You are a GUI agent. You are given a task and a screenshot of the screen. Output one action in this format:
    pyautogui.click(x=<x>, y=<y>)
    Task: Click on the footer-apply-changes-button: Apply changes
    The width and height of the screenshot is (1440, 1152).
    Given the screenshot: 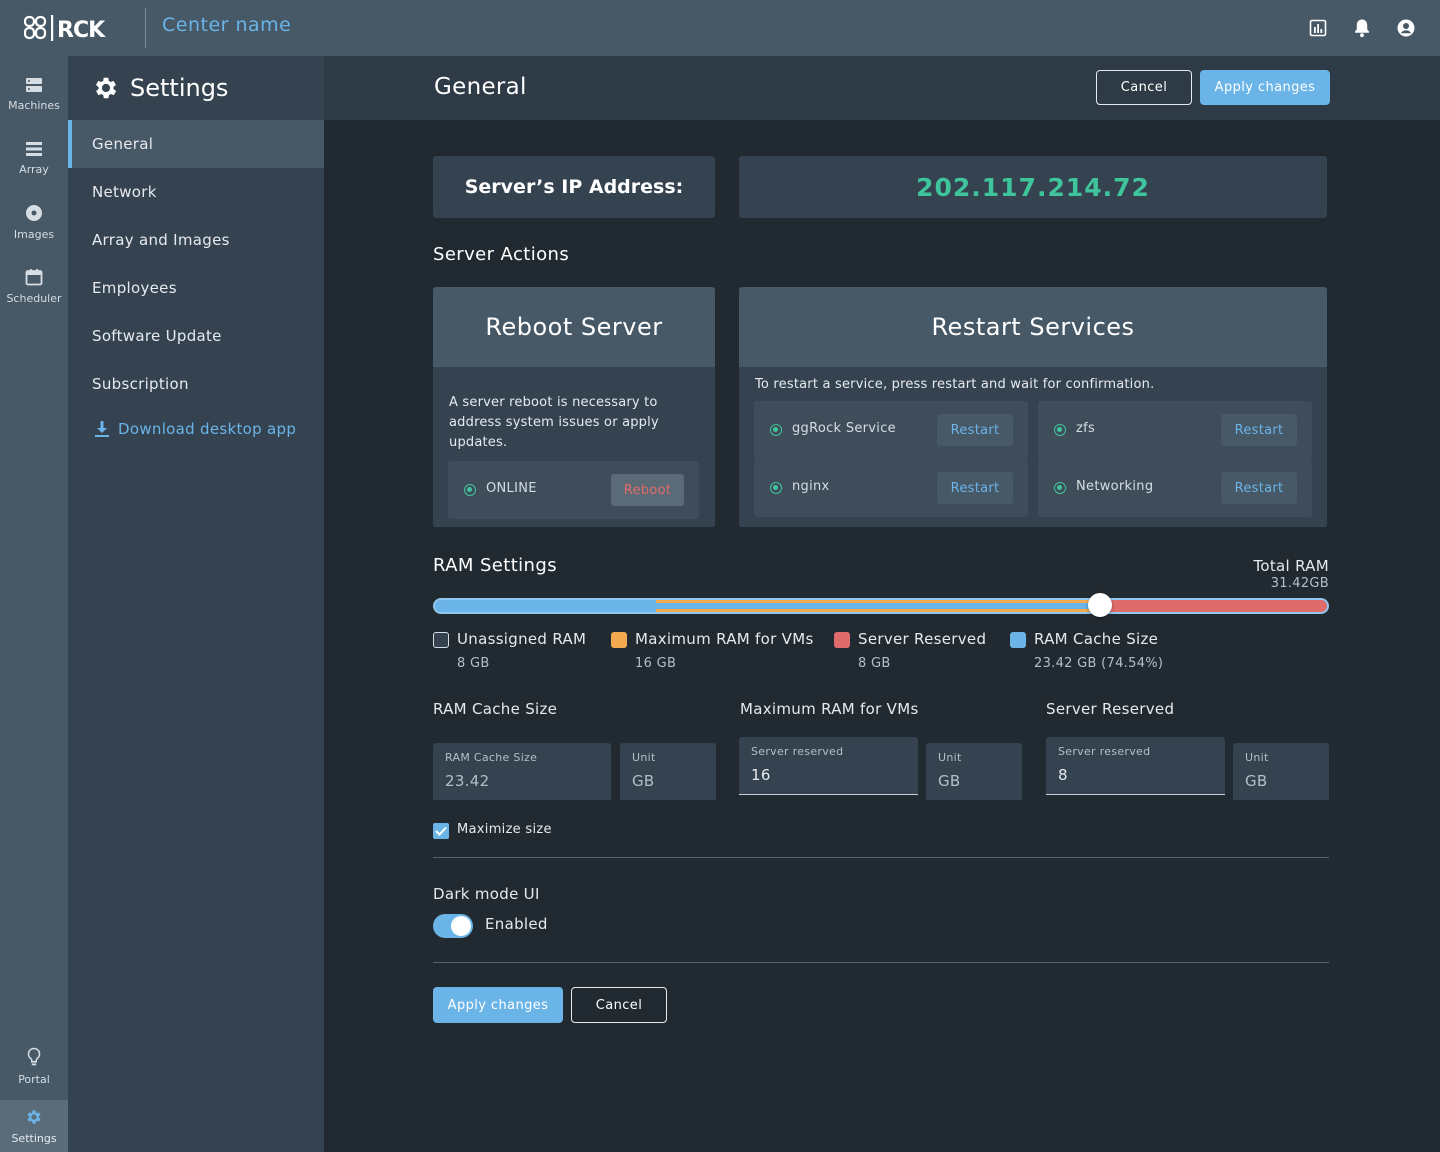 What is the action you would take?
    pyautogui.click(x=498, y=1005)
    